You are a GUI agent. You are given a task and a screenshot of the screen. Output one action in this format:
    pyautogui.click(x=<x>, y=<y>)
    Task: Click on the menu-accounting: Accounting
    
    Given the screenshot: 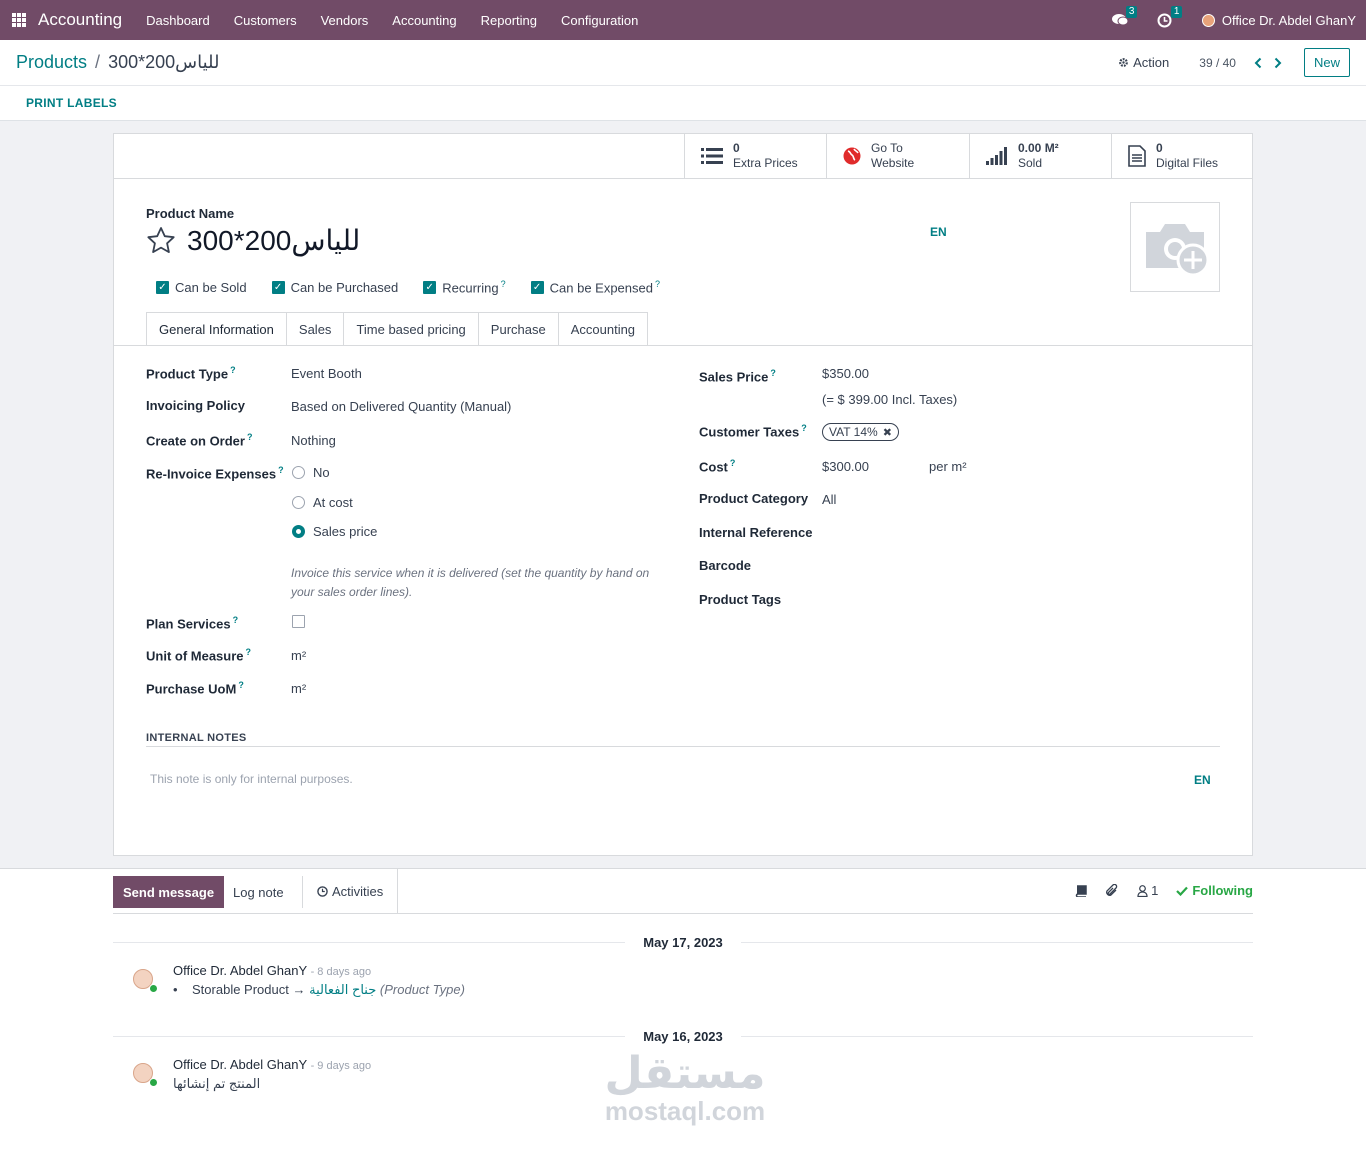 What is the action you would take?
    pyautogui.click(x=424, y=20)
    